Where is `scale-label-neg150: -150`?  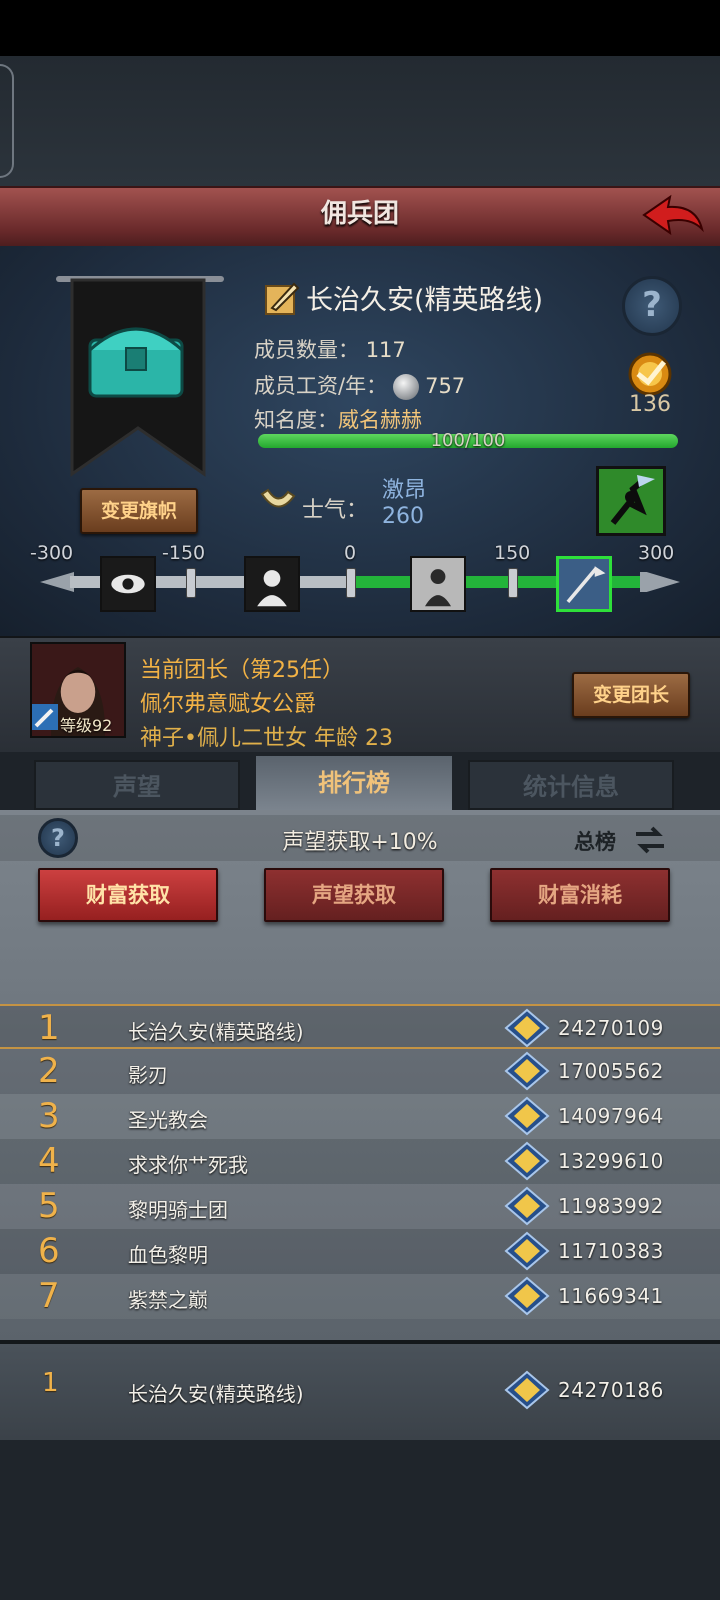 scale-label-neg150: -150 is located at coordinates (184, 553).